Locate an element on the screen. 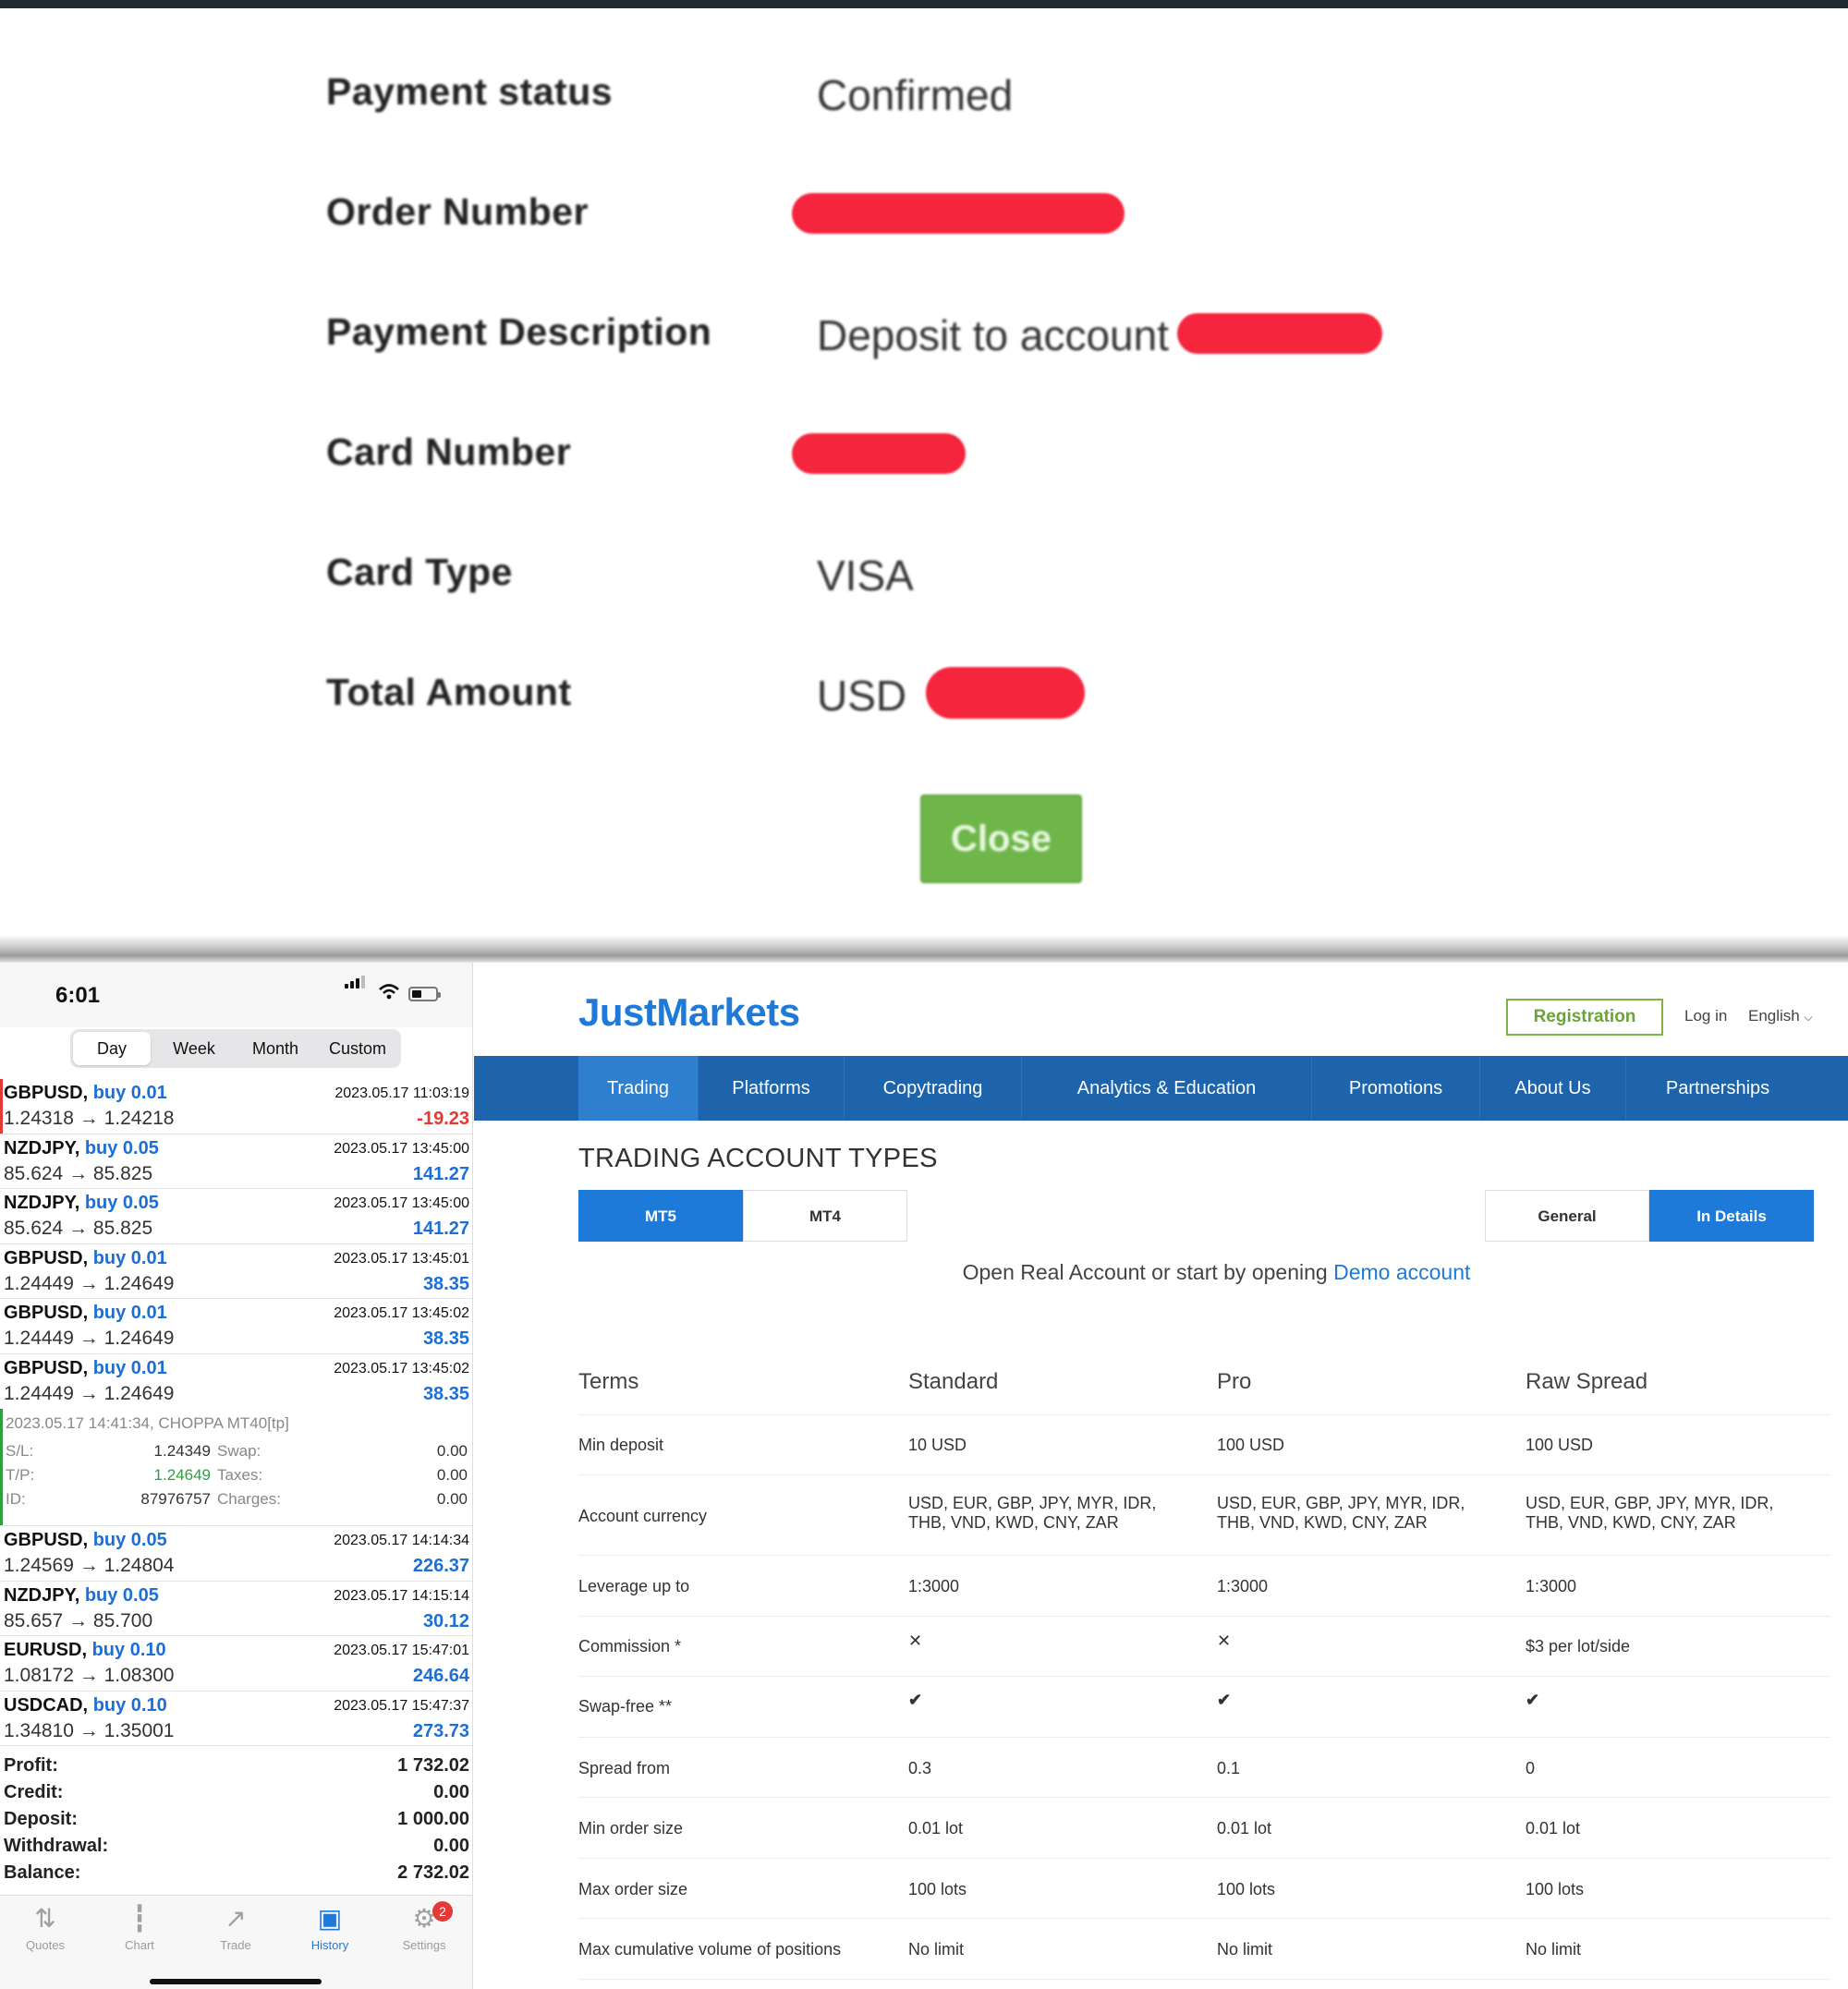  tab-trade: ↗ Trade is located at coordinates (235, 1928).